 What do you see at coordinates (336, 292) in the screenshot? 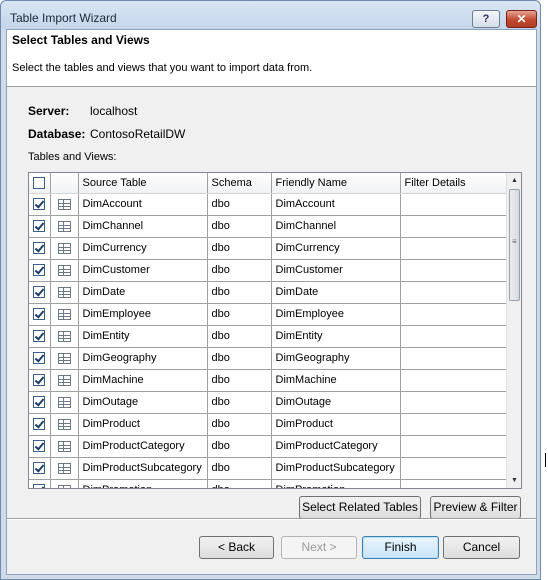
I see `friendly-name-cell: DimDate` at bounding box center [336, 292].